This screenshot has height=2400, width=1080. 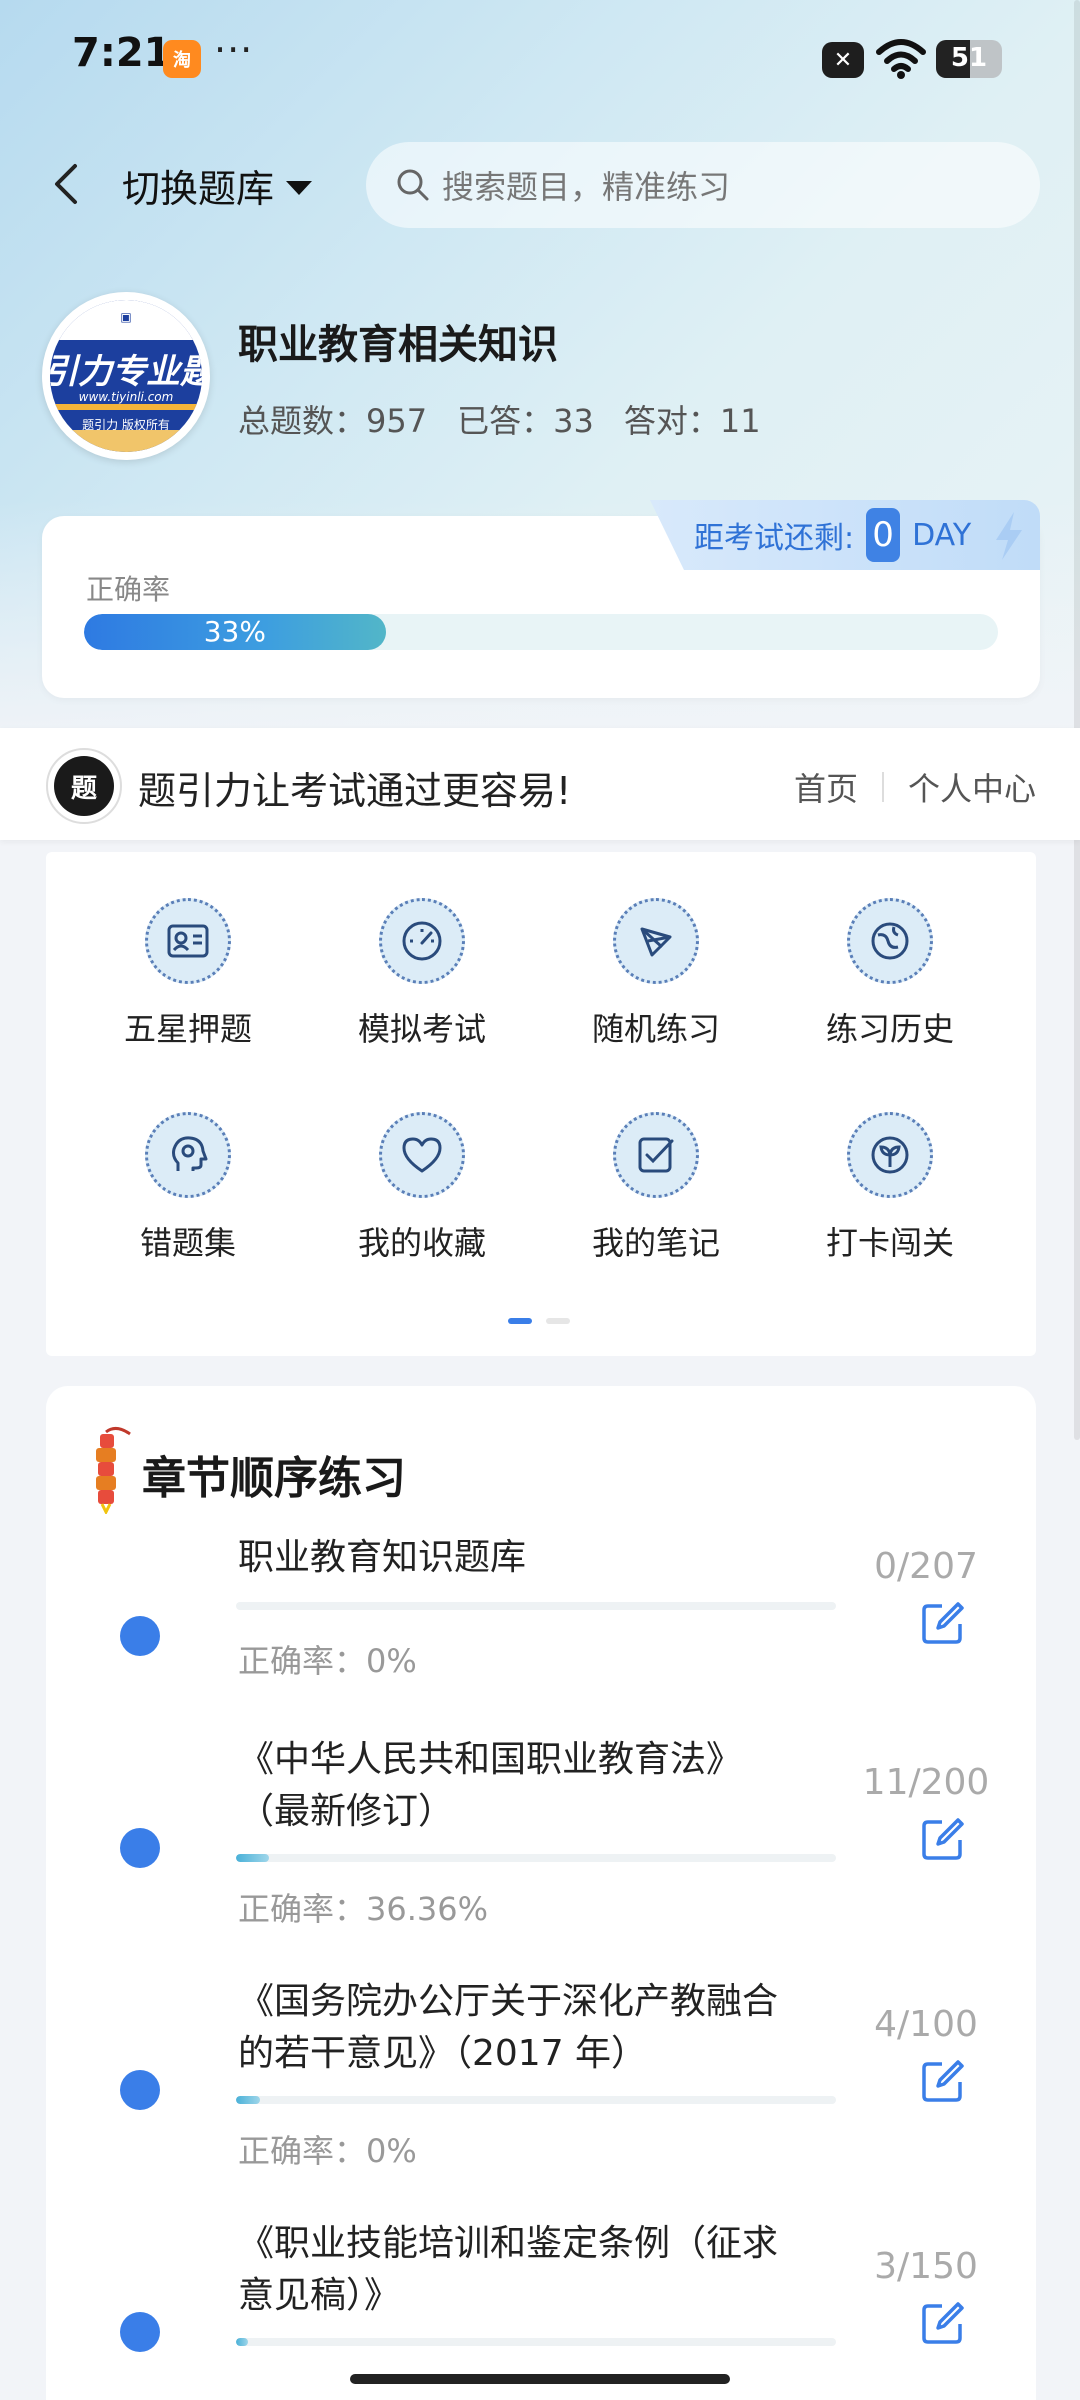 I want to click on home-indicator, so click(x=540, y=2379).